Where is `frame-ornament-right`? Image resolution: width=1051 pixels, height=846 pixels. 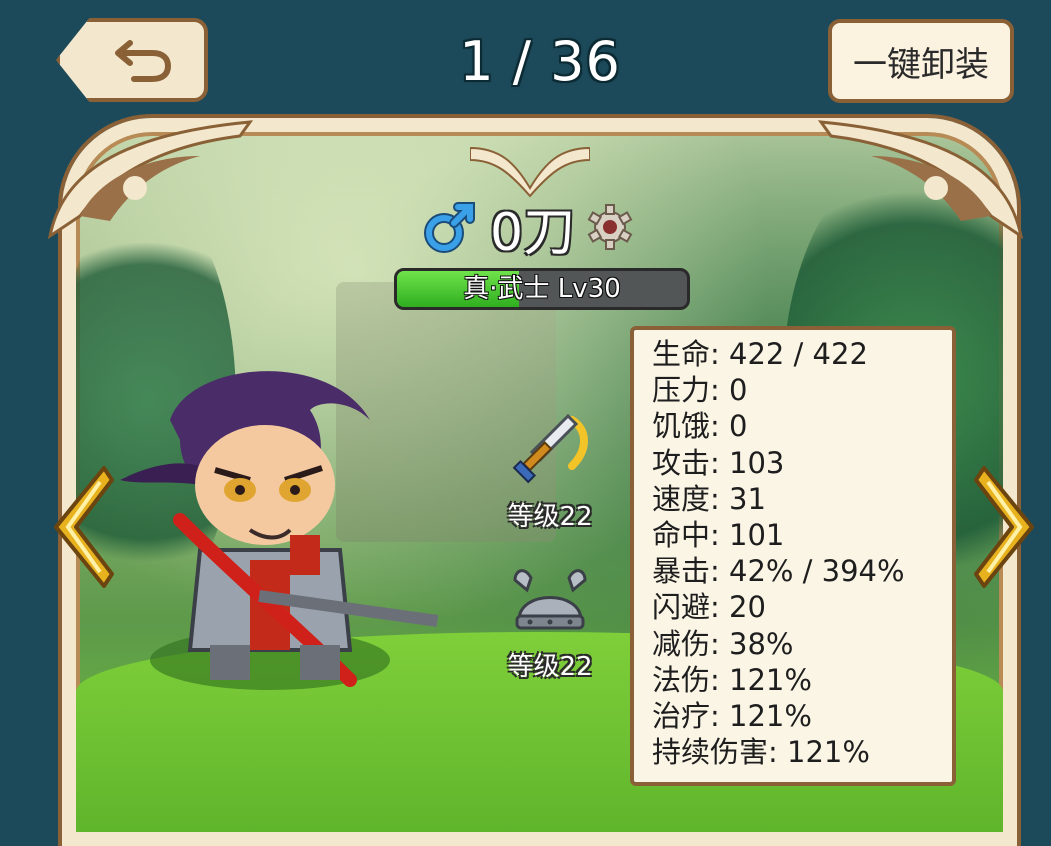 frame-ornament-right is located at coordinates (920, 180).